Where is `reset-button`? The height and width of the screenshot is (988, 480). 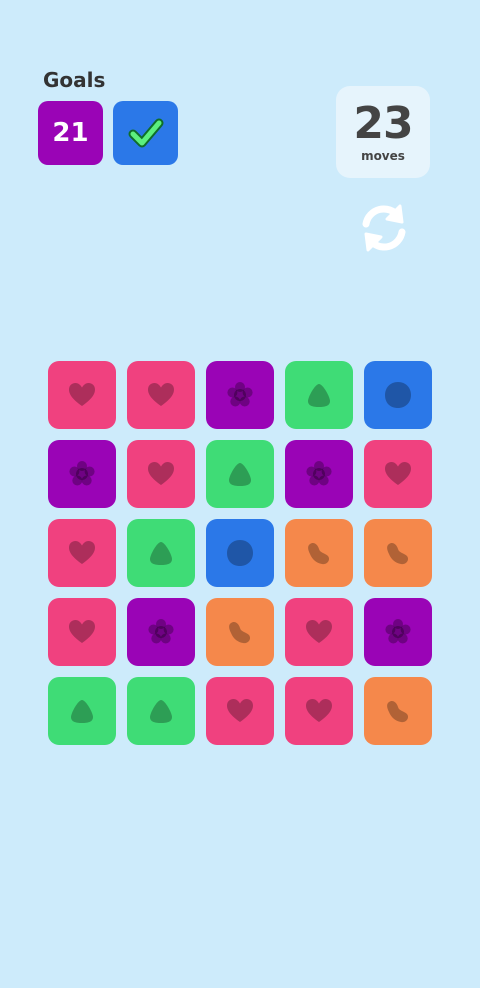
reset-button is located at coordinates (384, 228).